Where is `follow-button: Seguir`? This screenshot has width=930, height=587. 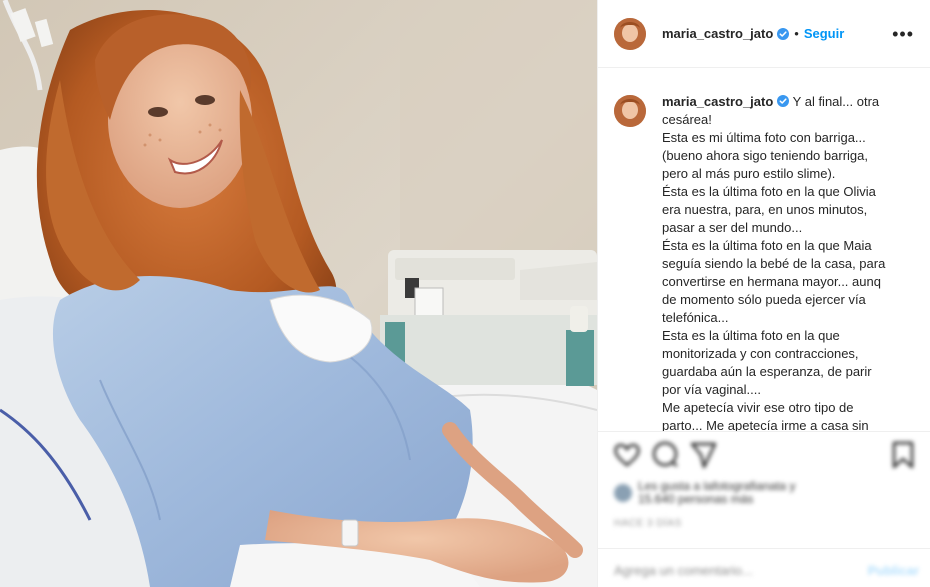
follow-button: Seguir is located at coordinates (824, 33).